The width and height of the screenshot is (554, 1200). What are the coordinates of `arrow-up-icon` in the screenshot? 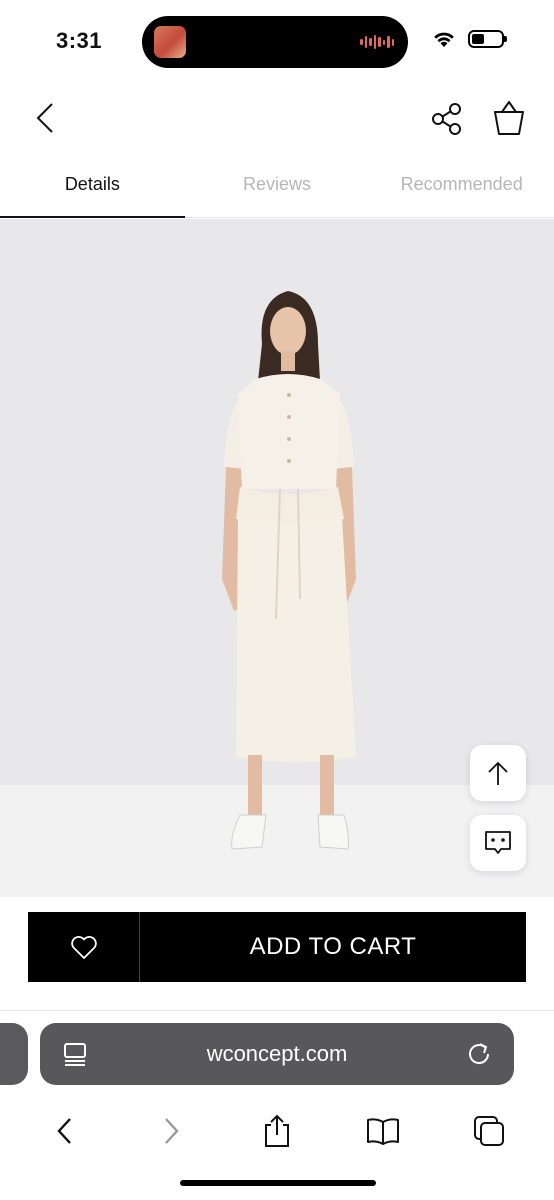 It's located at (498, 773).